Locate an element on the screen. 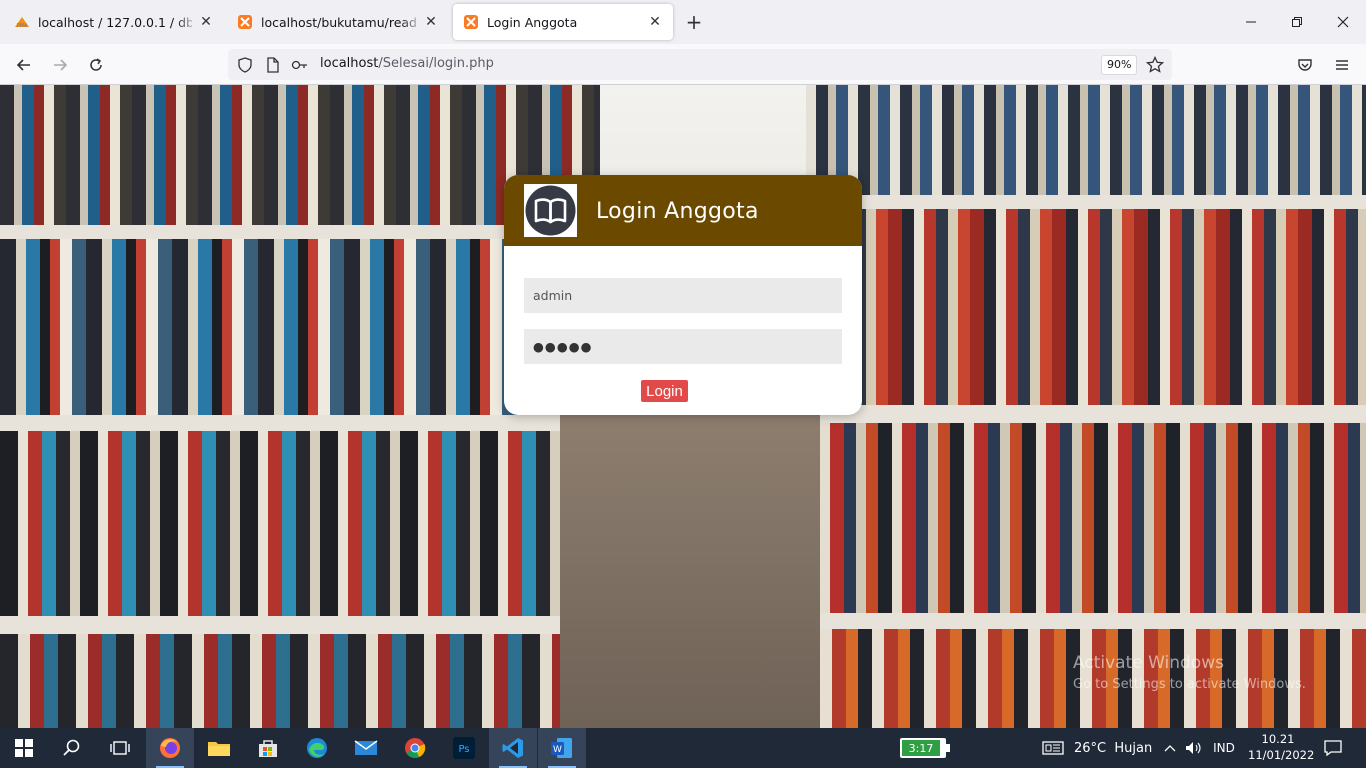 This screenshot has width=1366, height=768. password-input: ●●●●● is located at coordinates (683, 346).